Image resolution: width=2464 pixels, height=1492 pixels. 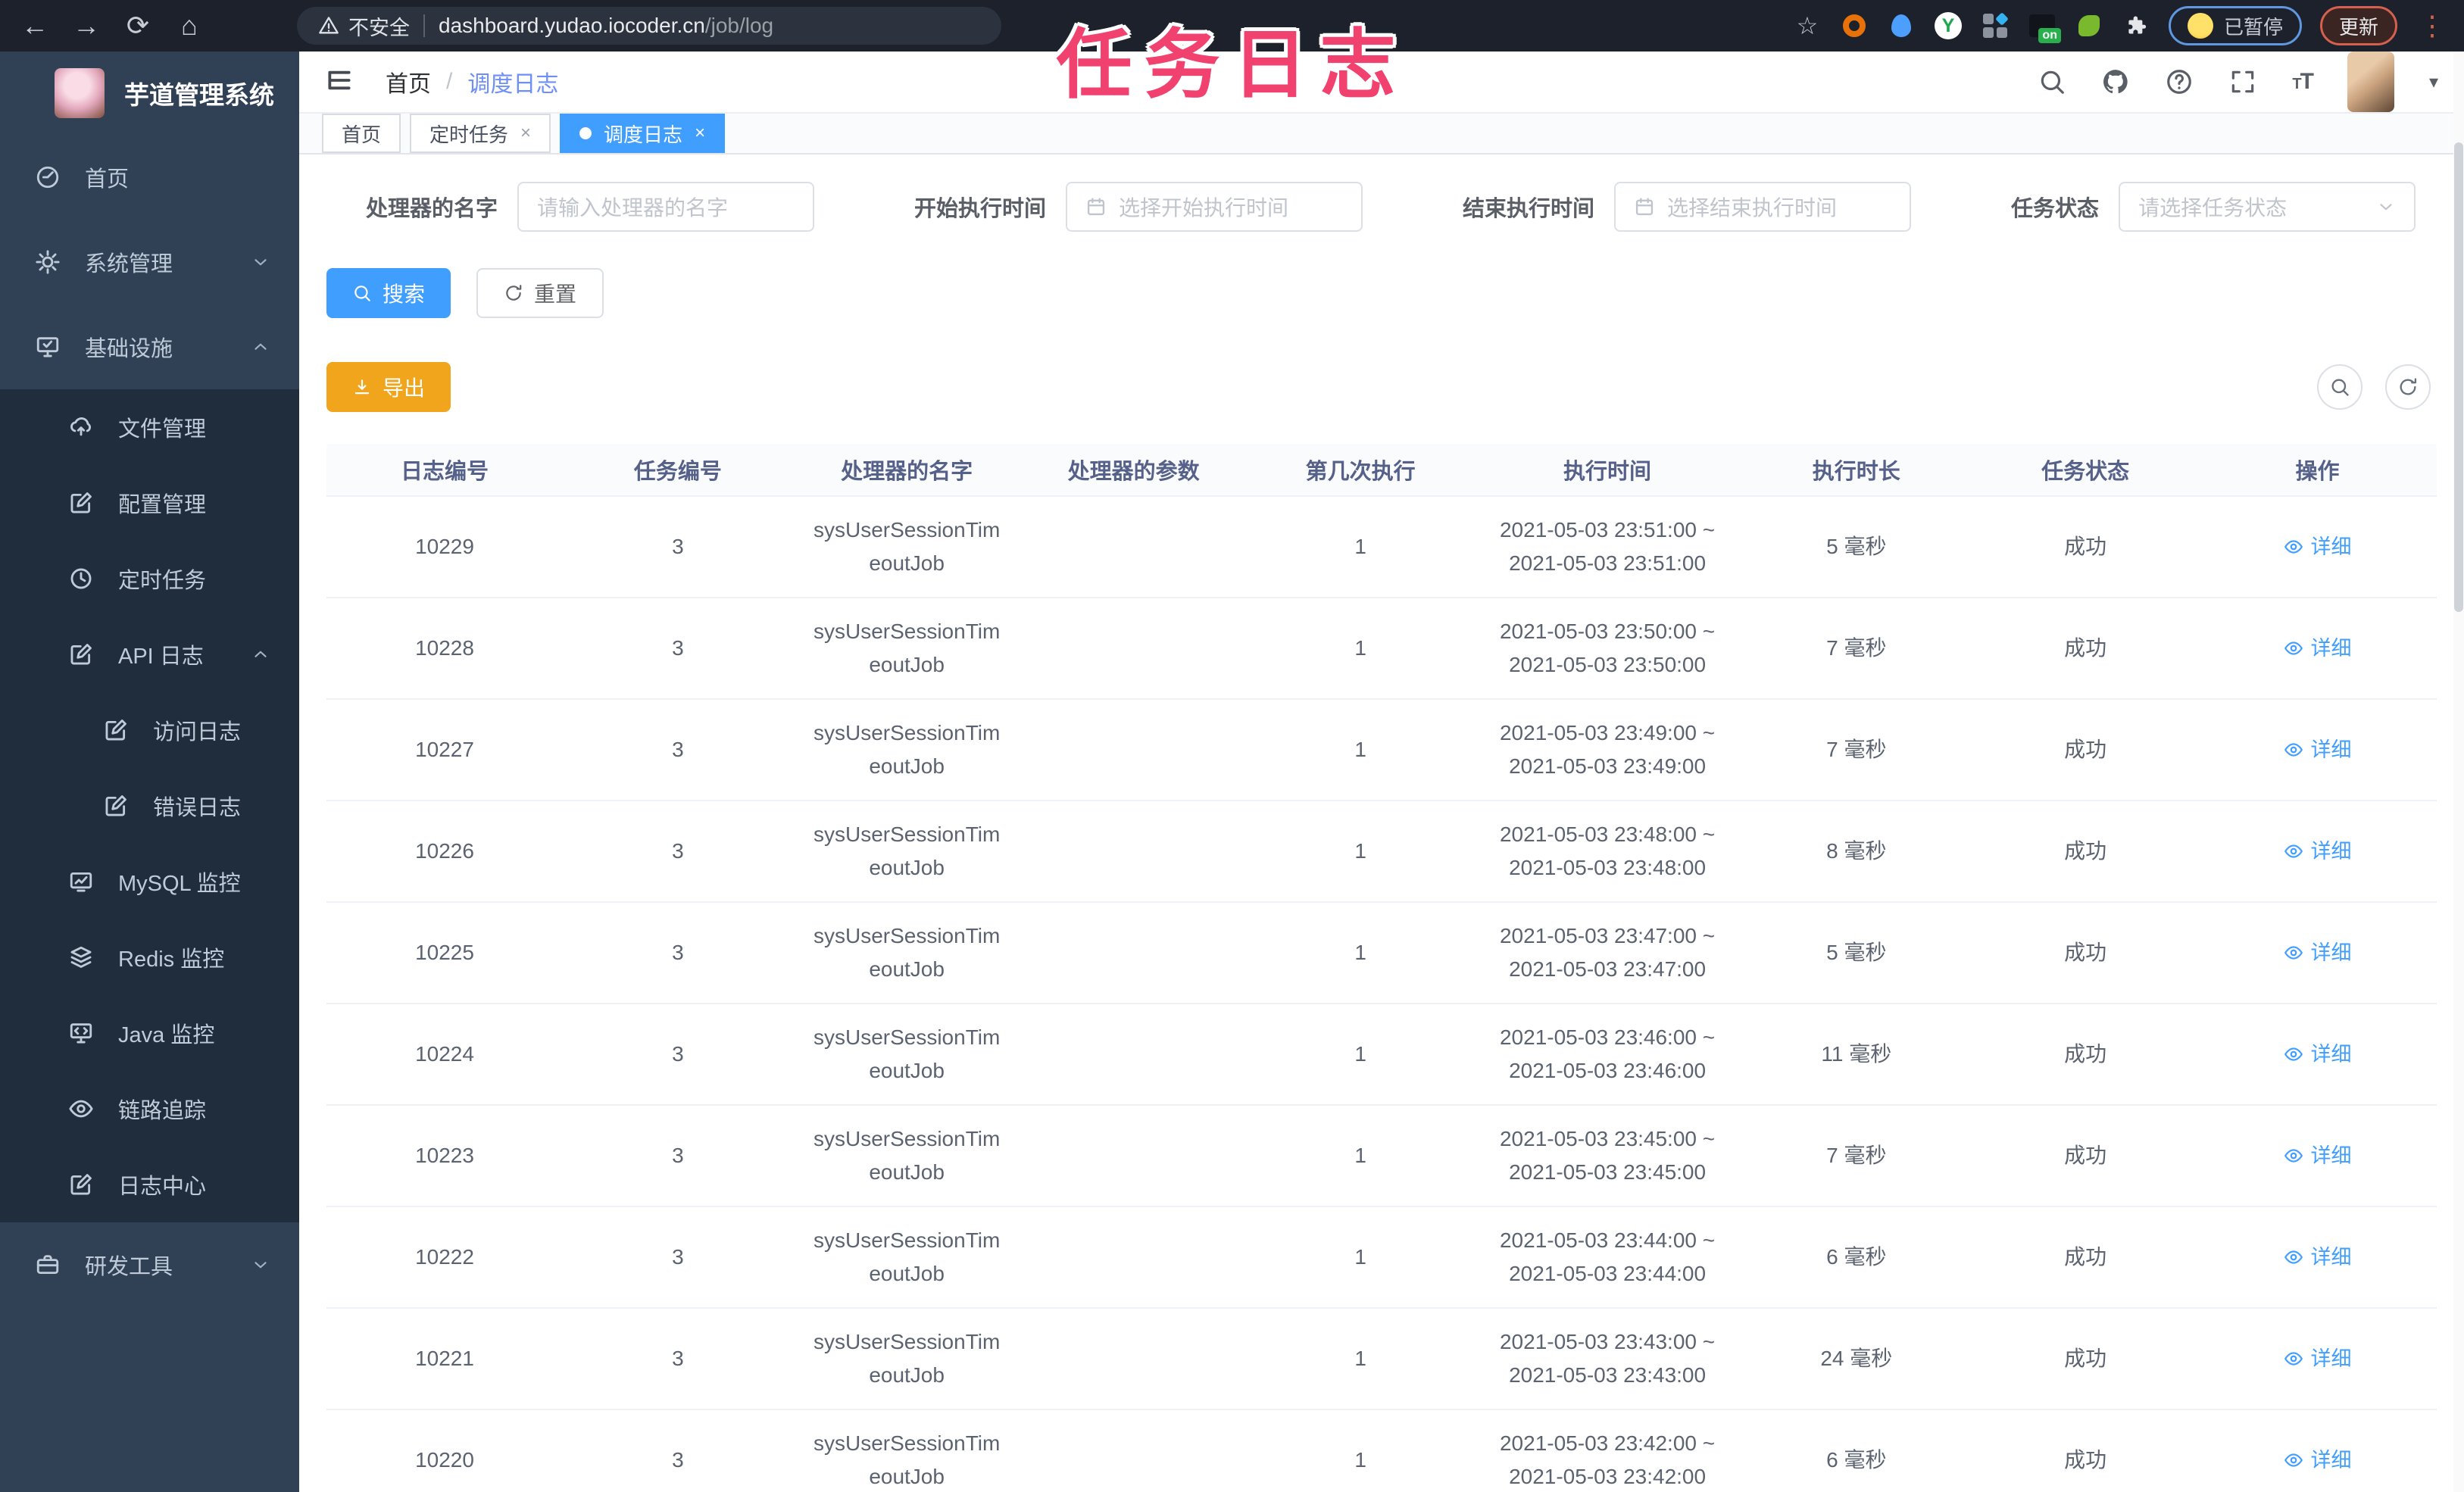 What do you see at coordinates (149, 503) in the screenshot?
I see `sidebar-item-config-manage: 配置管理` at bounding box center [149, 503].